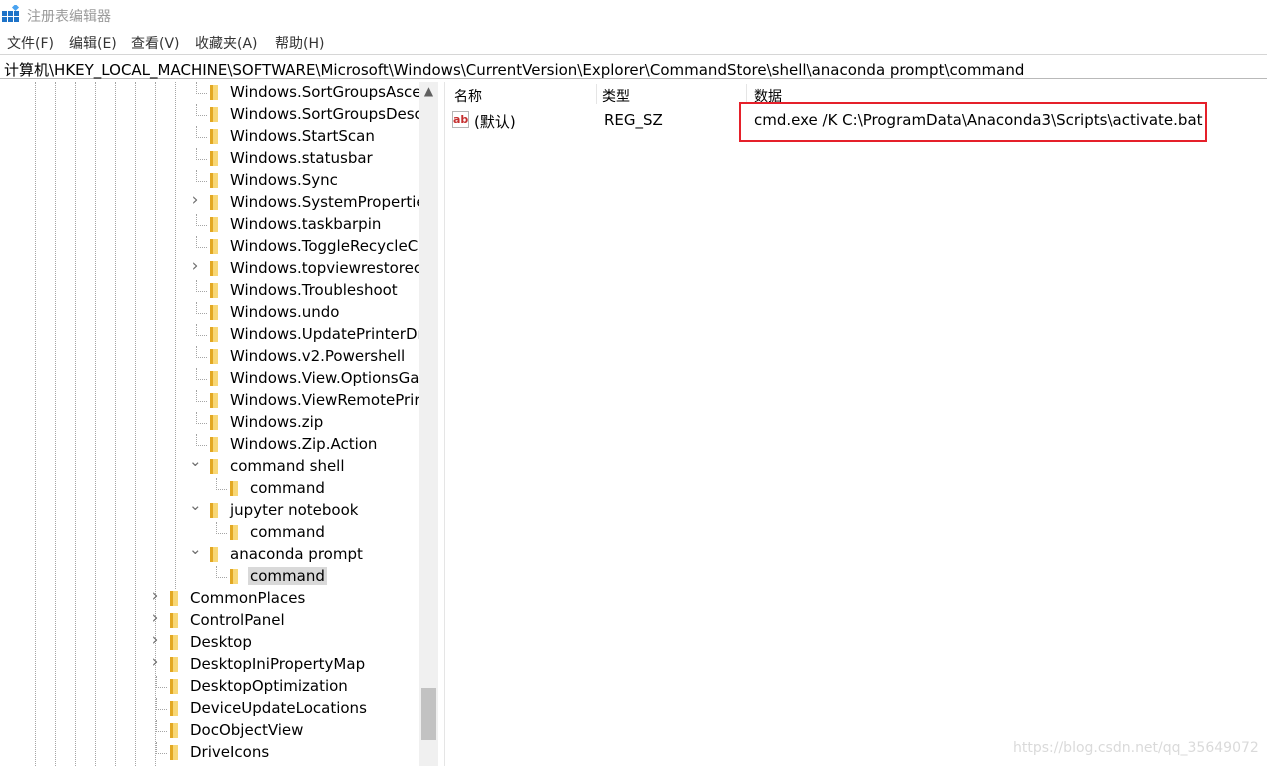  I want to click on tree-item-label: Windows.View.OptionsGa, so click(324, 378).